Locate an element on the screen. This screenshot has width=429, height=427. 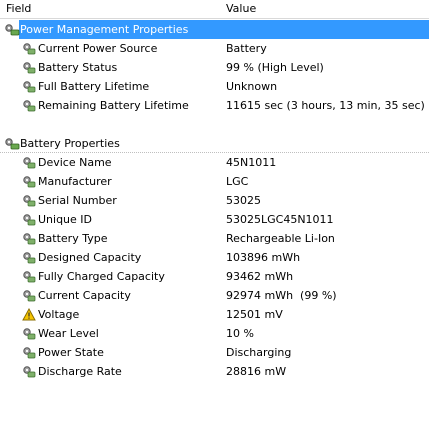
list-item-battery-type: Battery Type Rechargeable Li-Ion is located at coordinates (214, 238).